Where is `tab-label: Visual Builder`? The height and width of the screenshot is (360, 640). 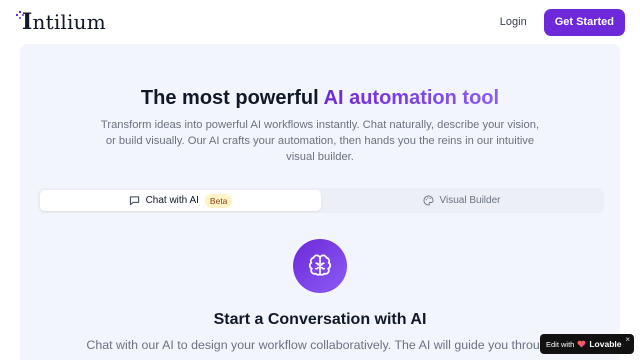
tab-label: Visual Builder is located at coordinates (470, 200).